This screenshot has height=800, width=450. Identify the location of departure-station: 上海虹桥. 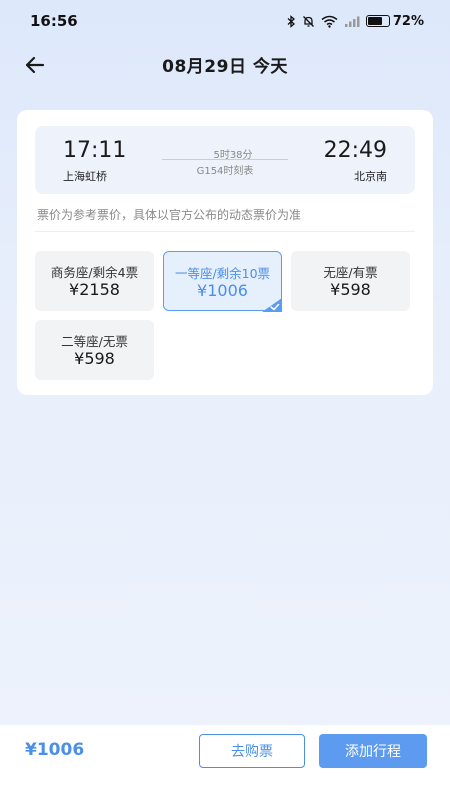
(85, 176).